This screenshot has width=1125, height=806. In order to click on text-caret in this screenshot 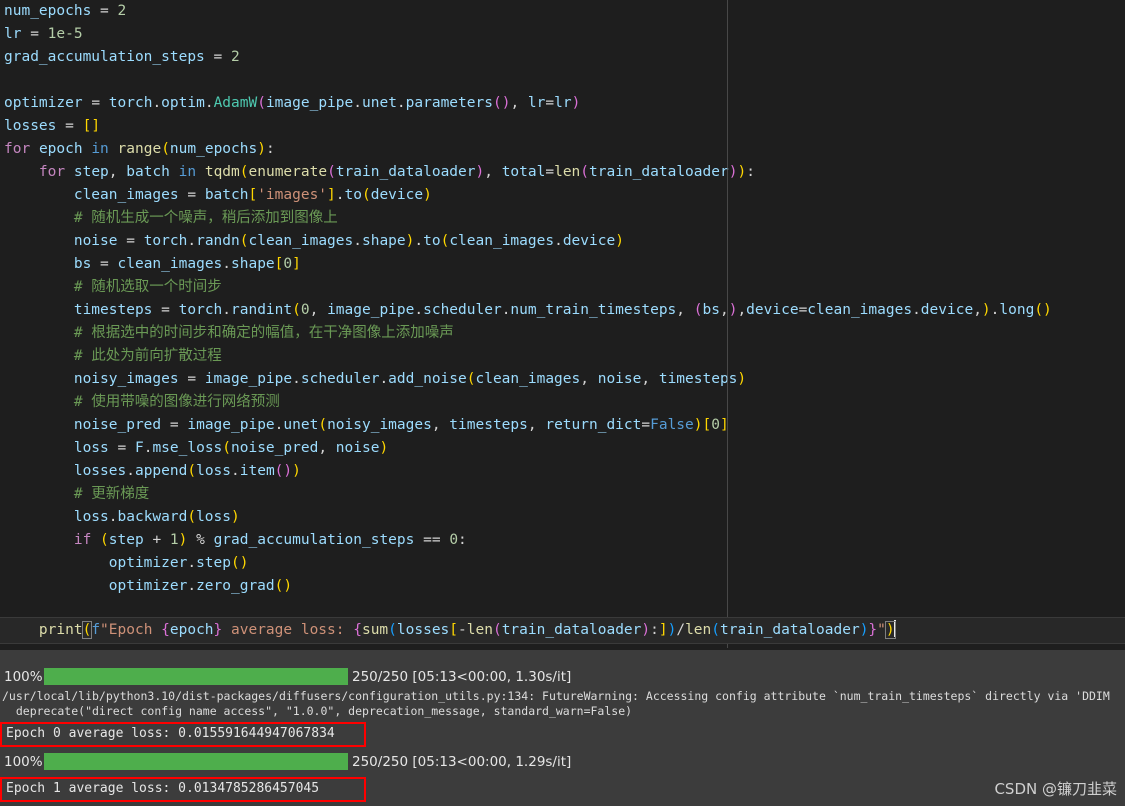, I will do `click(894, 628)`.